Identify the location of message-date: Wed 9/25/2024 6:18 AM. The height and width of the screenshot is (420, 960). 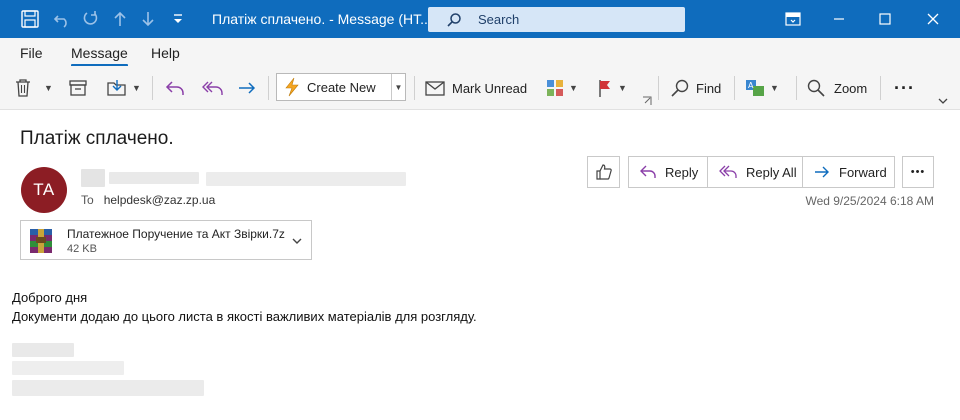
(869, 201).